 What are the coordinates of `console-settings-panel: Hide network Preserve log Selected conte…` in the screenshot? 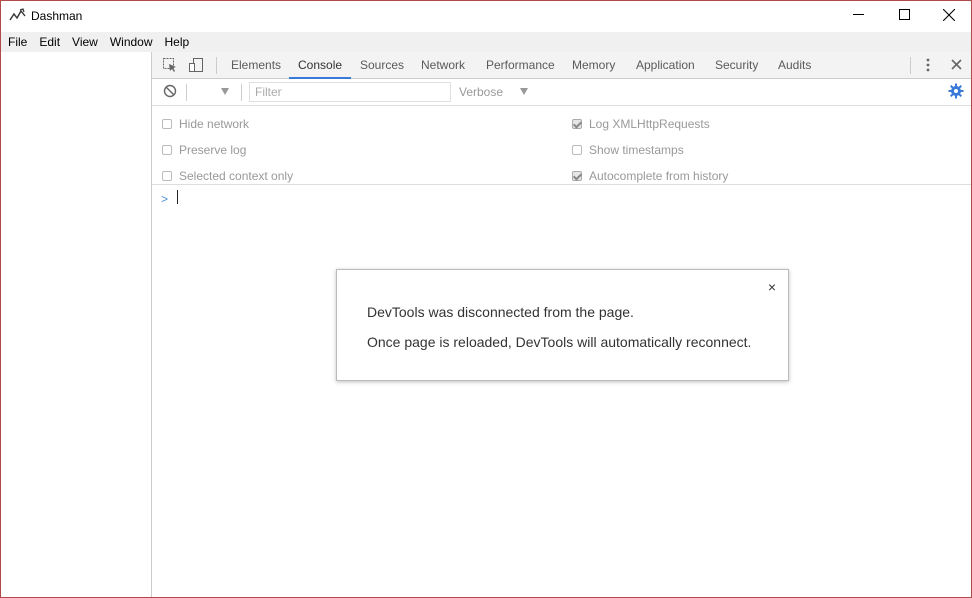 It's located at (561, 145).